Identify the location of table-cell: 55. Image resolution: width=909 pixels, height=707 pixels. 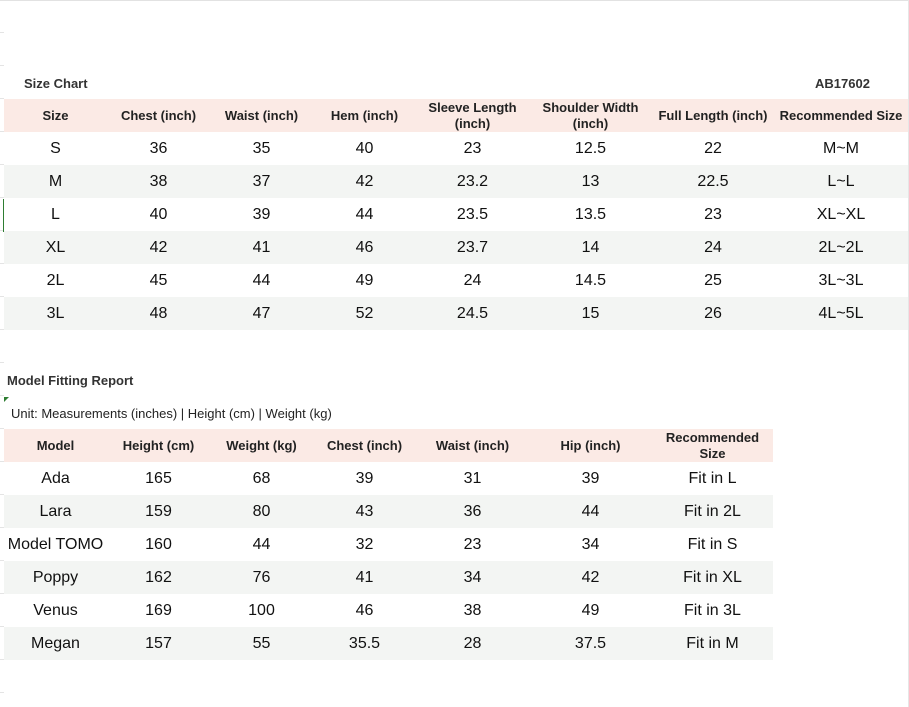
(261, 643).